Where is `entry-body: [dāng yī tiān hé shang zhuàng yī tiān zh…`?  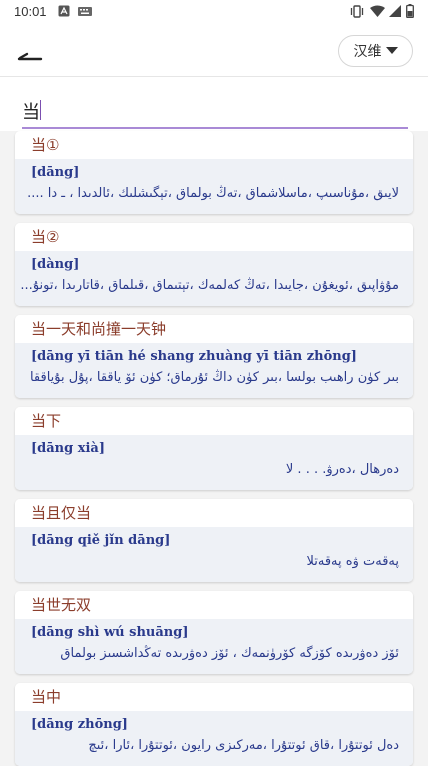
entry-body: [dāng yī tiān hé shang zhuàng yī tiān zh… is located at coordinates (214, 370).